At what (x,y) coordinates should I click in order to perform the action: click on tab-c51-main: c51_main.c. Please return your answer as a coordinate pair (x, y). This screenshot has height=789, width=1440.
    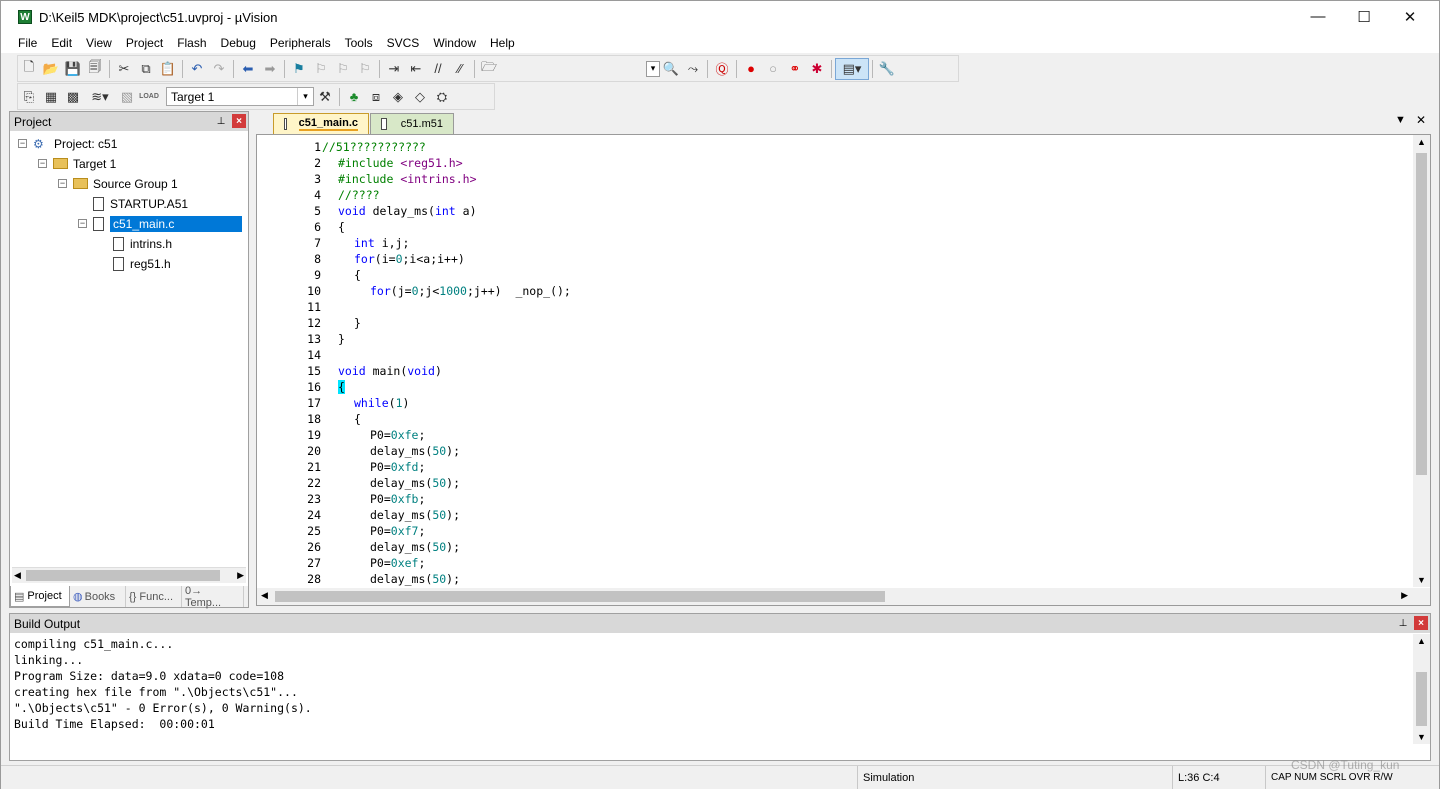
    Looking at the image, I should click on (321, 123).